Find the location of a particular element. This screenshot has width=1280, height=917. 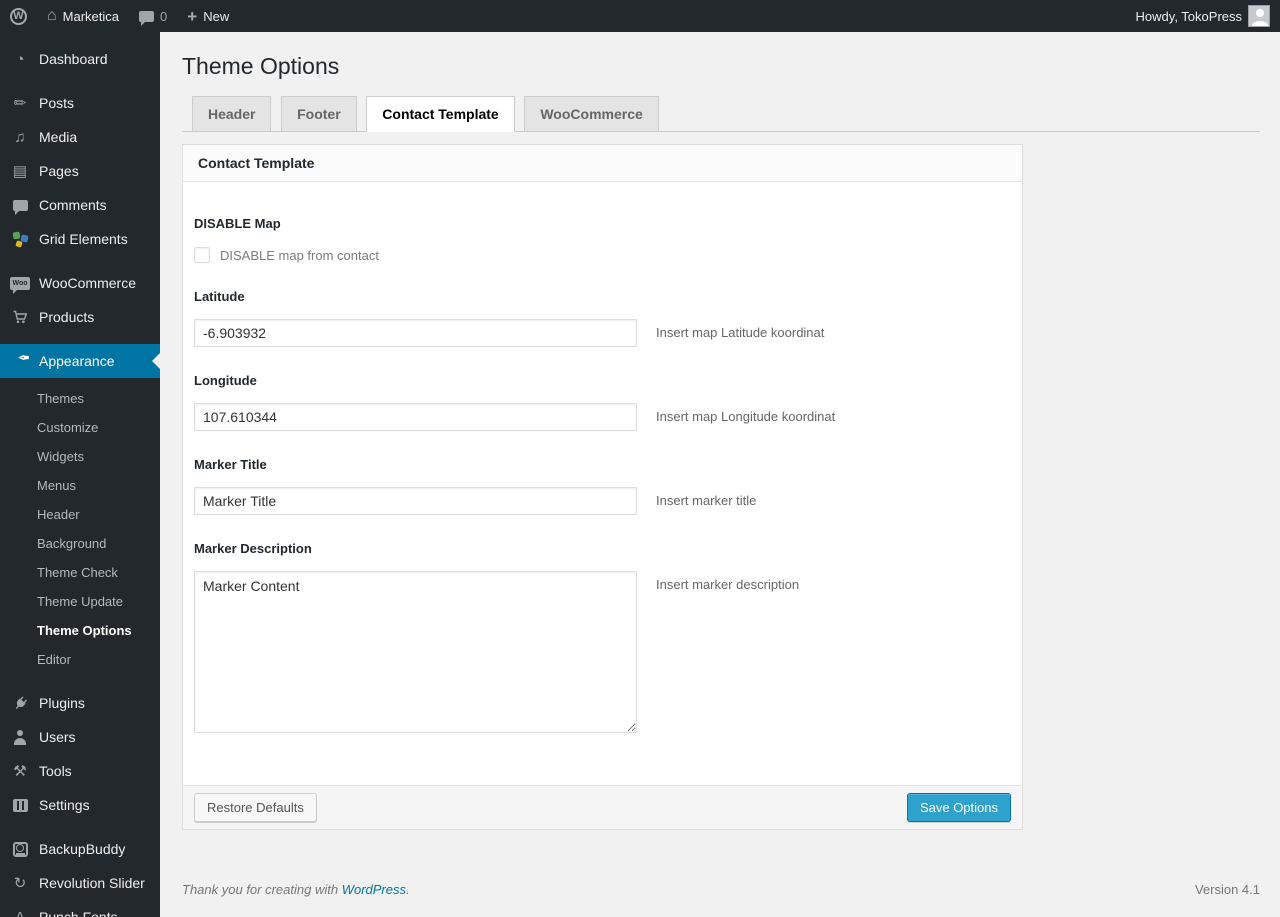

sidebar-item-comments: Comments is located at coordinates (80, 205).